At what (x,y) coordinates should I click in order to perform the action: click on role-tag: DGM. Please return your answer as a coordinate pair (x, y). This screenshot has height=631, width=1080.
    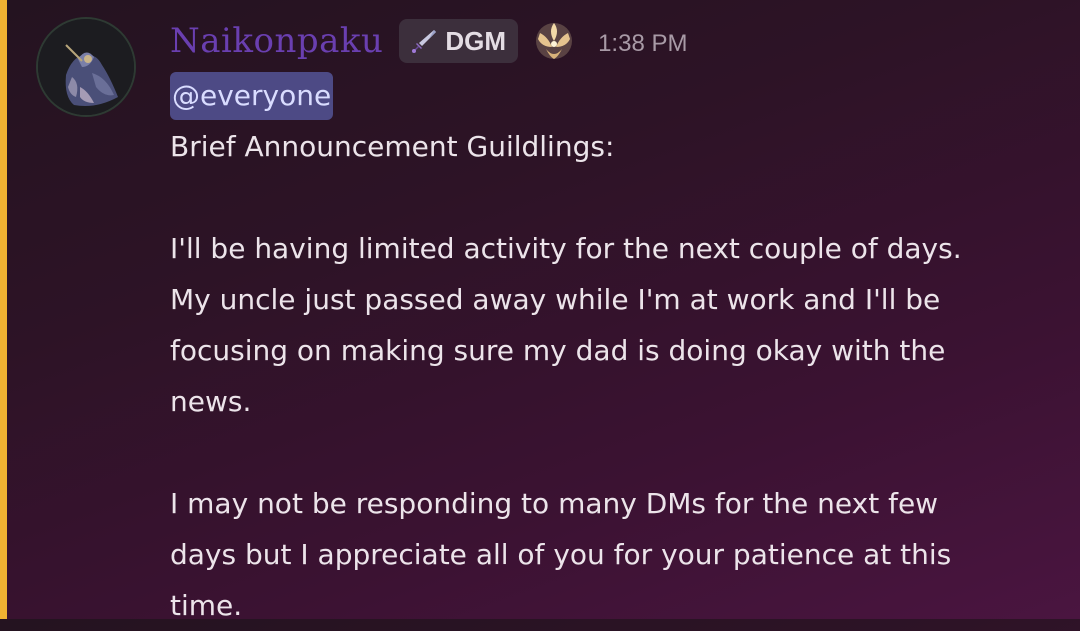
    Looking at the image, I should click on (459, 41).